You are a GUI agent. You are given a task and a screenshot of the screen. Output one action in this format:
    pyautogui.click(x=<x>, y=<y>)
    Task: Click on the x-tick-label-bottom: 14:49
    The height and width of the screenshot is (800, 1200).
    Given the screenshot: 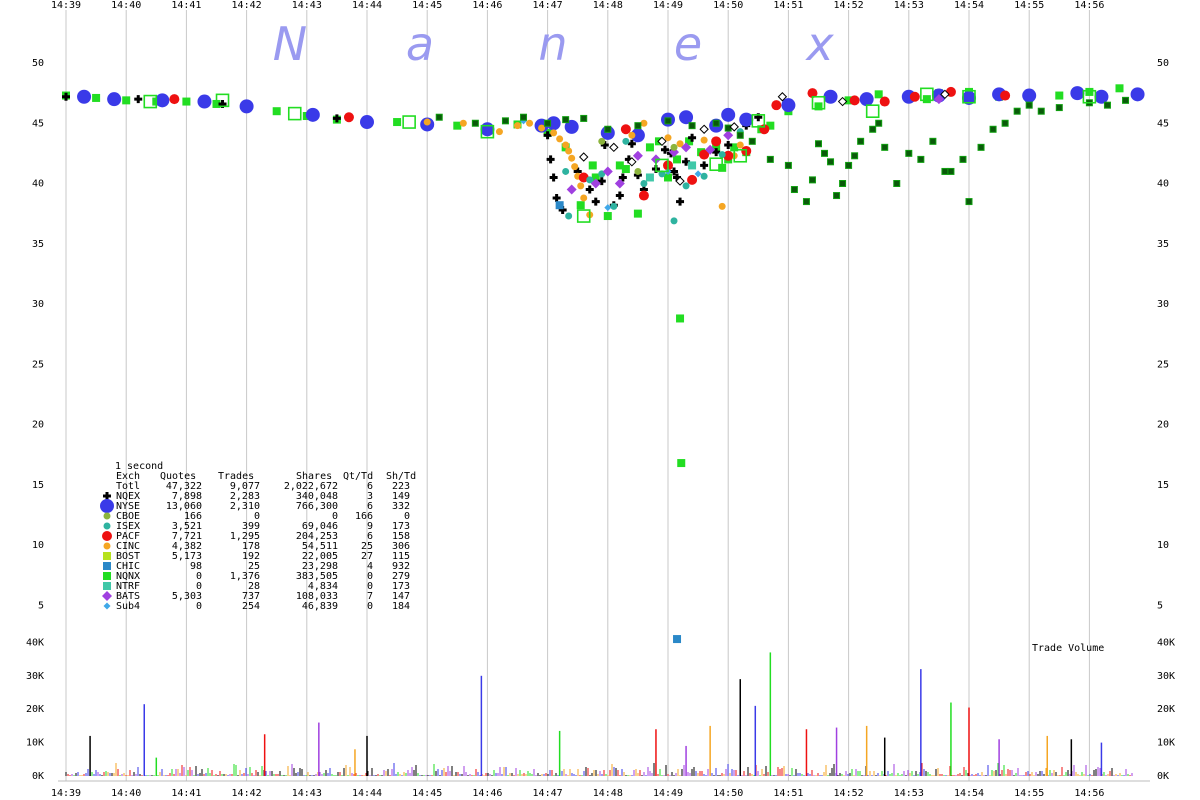 What is the action you would take?
    pyautogui.click(x=668, y=793)
    